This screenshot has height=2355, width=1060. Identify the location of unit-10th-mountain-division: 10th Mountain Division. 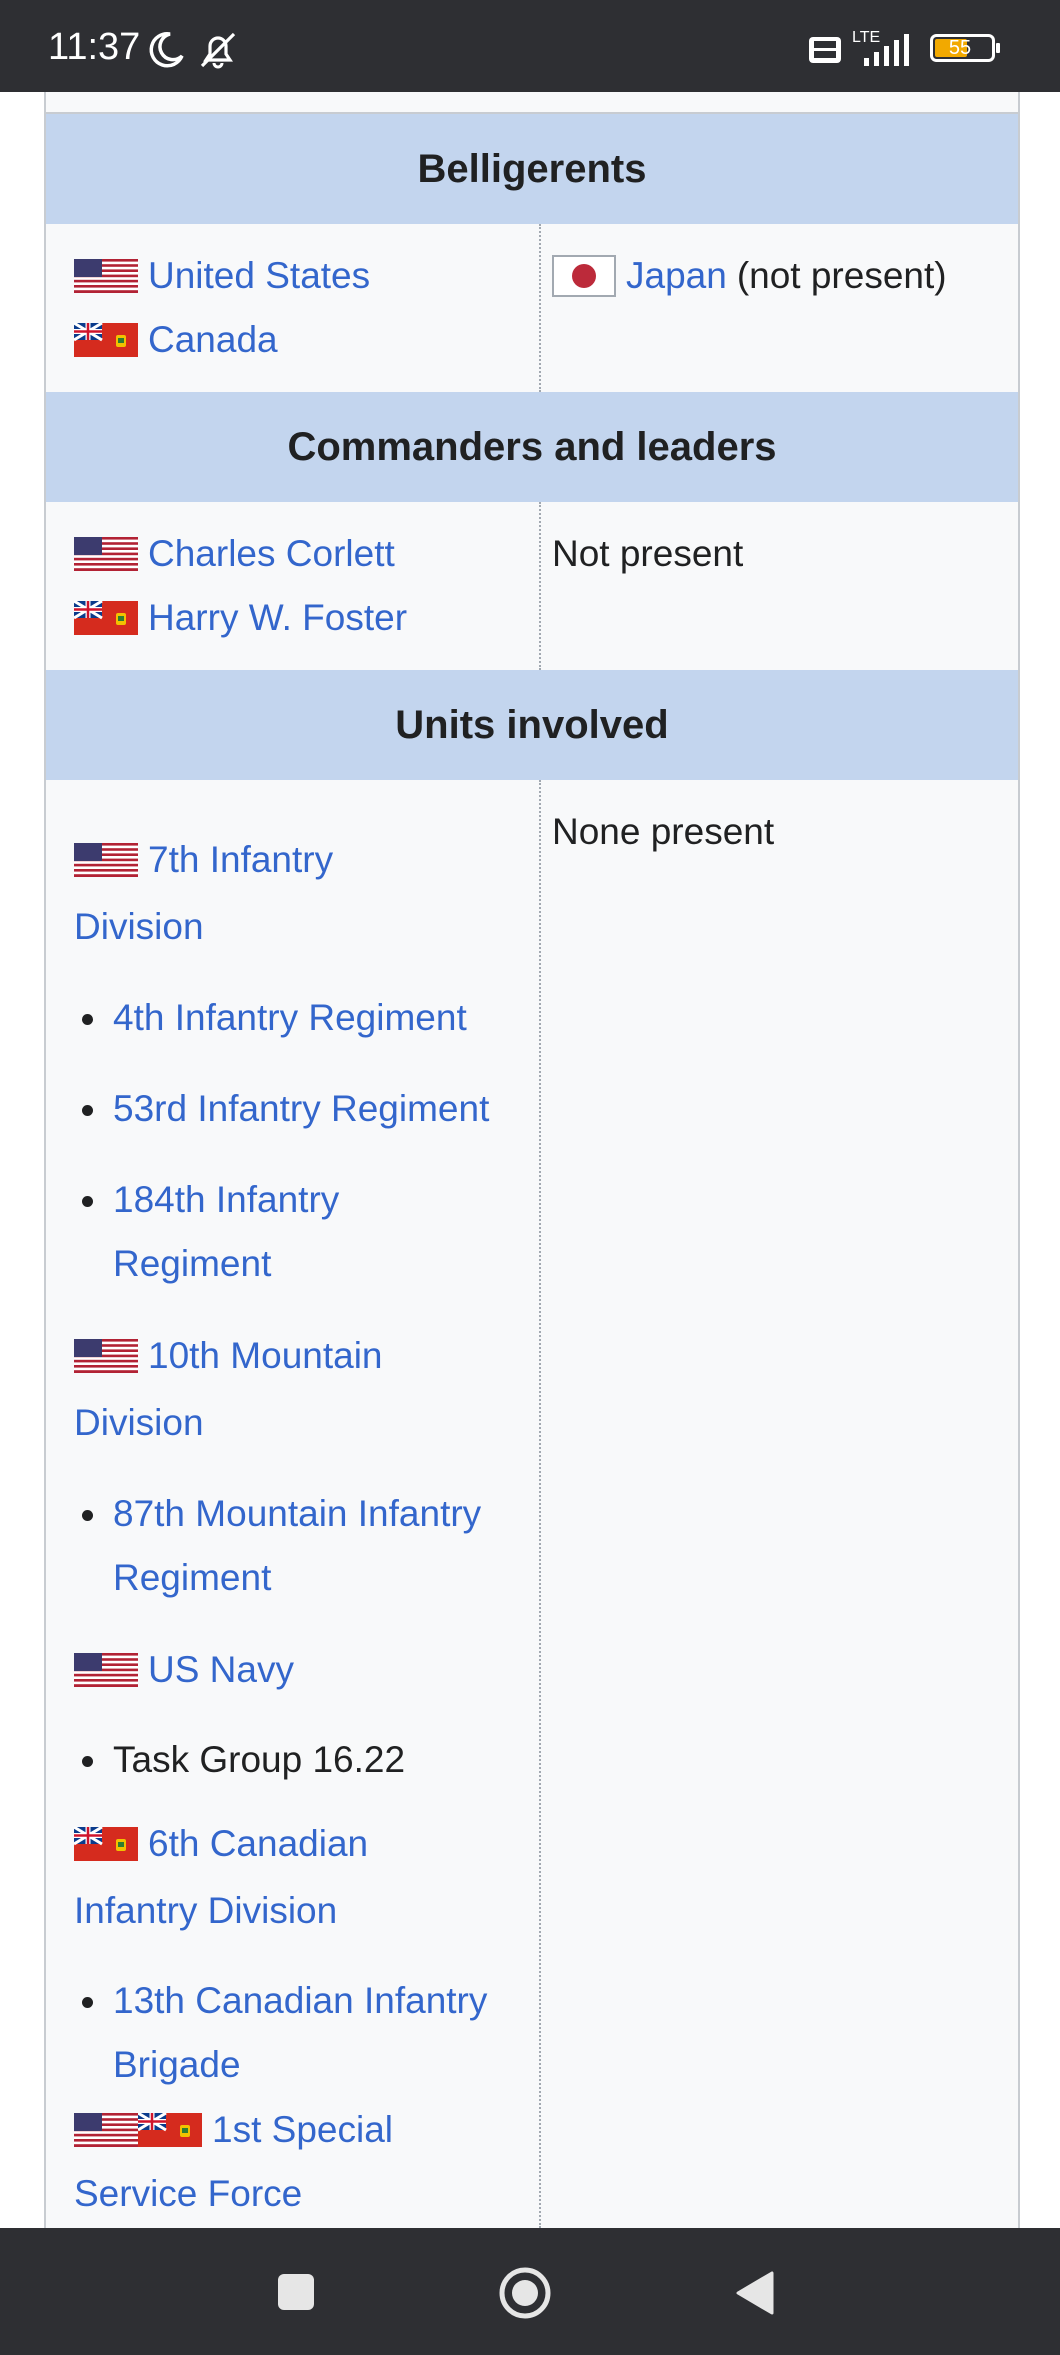
(228, 1387).